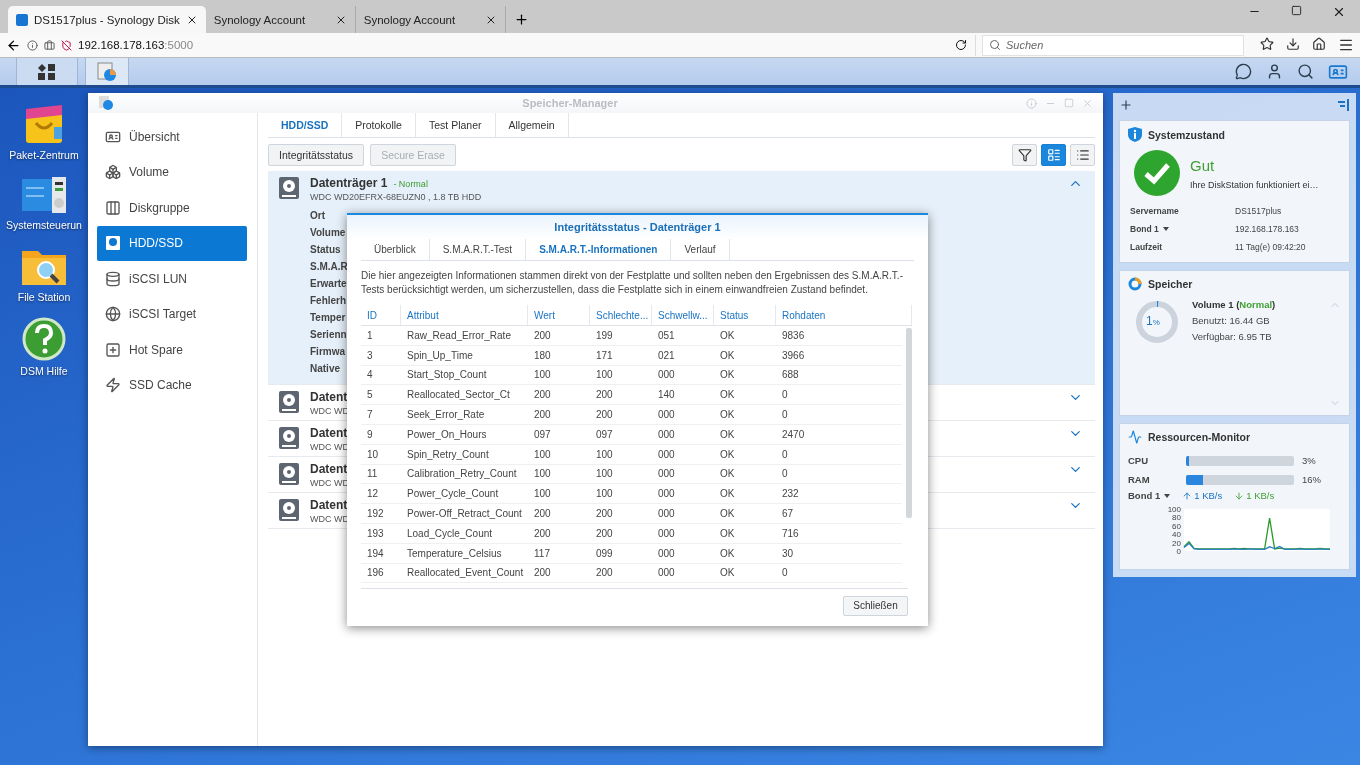 This screenshot has height=765, width=1360. What do you see at coordinates (370, 395) in the screenshot?
I see `table-cell-text: 5` at bounding box center [370, 395].